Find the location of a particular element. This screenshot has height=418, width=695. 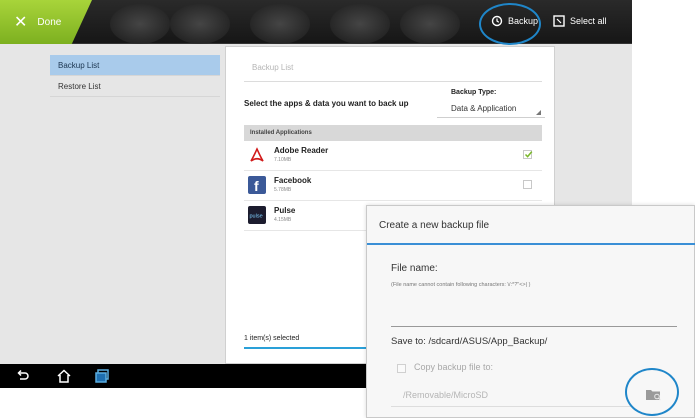

copy-backup-checkbox is located at coordinates (401, 368).